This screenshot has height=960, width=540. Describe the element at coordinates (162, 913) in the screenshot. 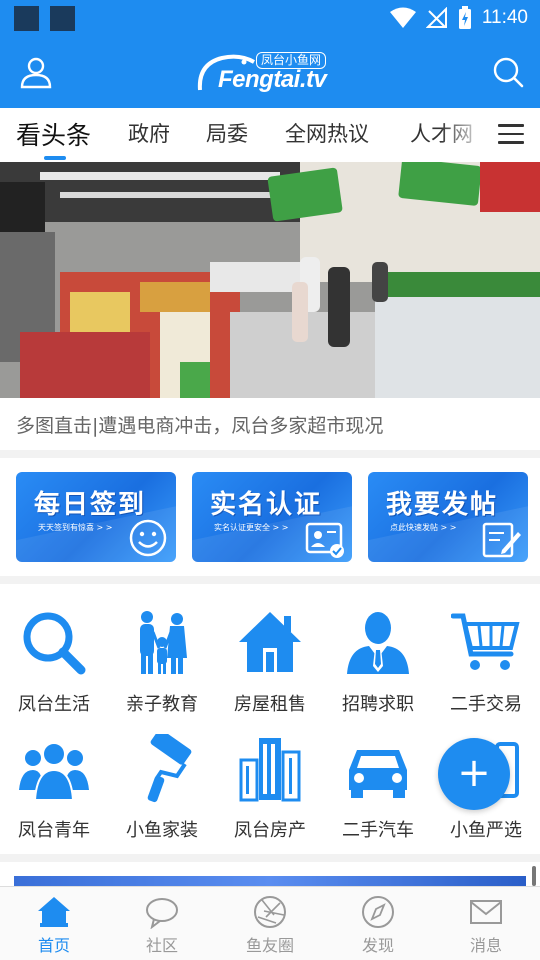

I see `chat-bubble-icon` at that location.